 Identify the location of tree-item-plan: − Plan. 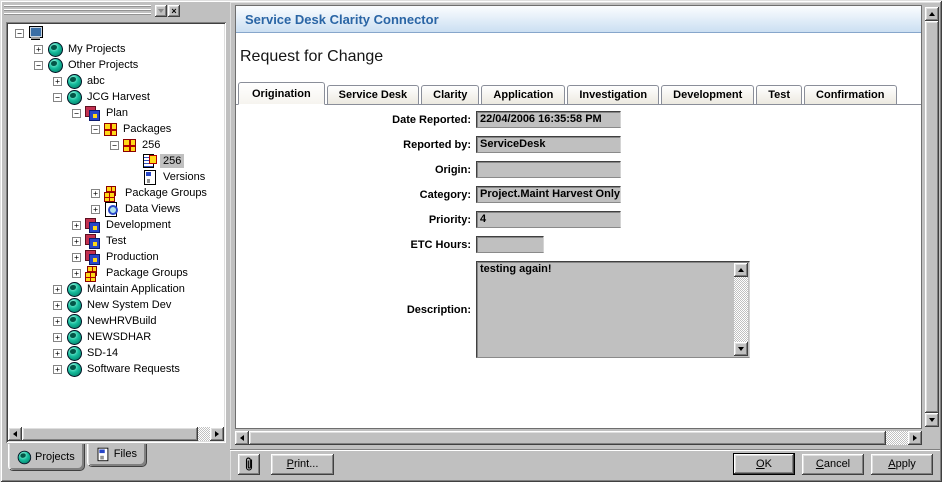
(116, 113).